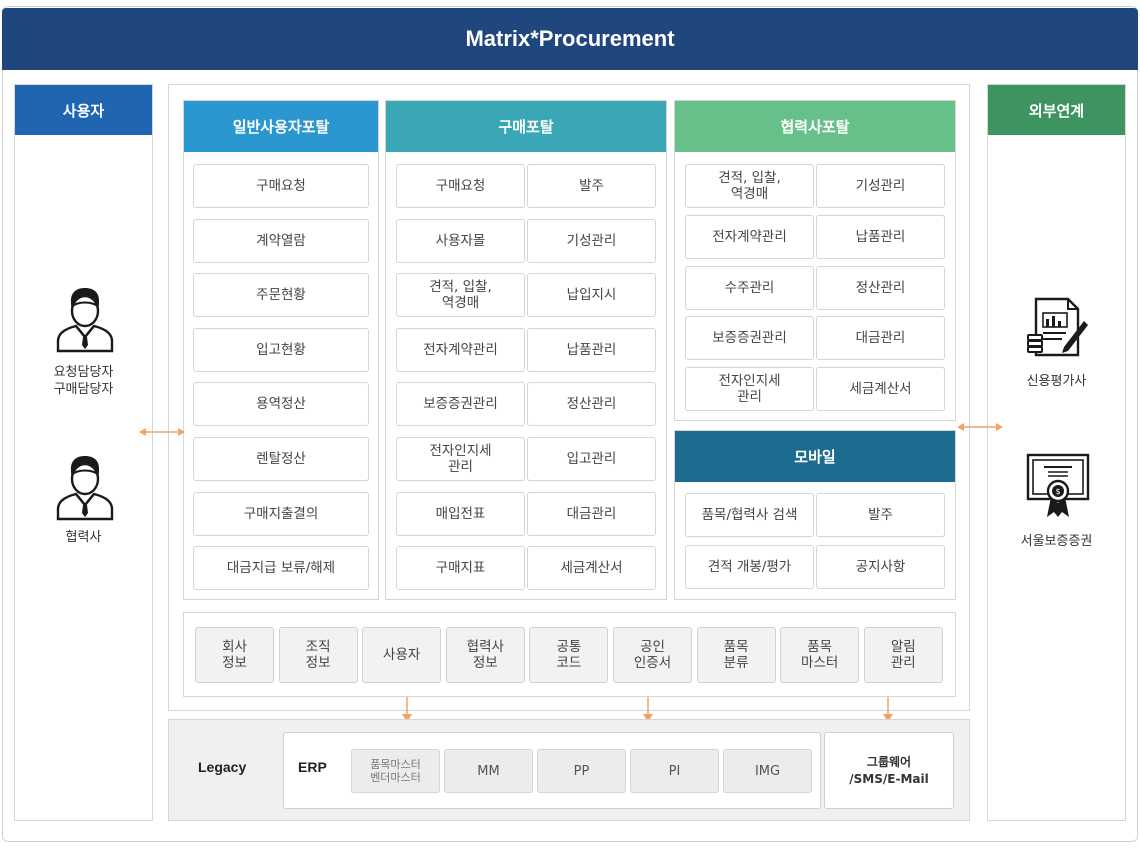  Describe the element at coordinates (749, 186) in the screenshot. I see `partner-portal-item: 견적, 입찰, 역경매` at that location.